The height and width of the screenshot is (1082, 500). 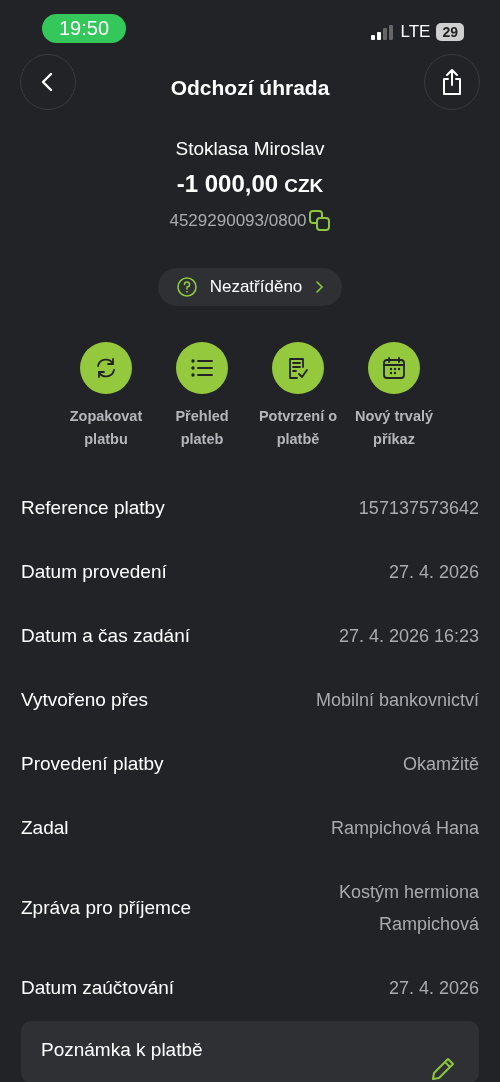 What do you see at coordinates (415, 32) in the screenshot?
I see `network-label: LTE` at bounding box center [415, 32].